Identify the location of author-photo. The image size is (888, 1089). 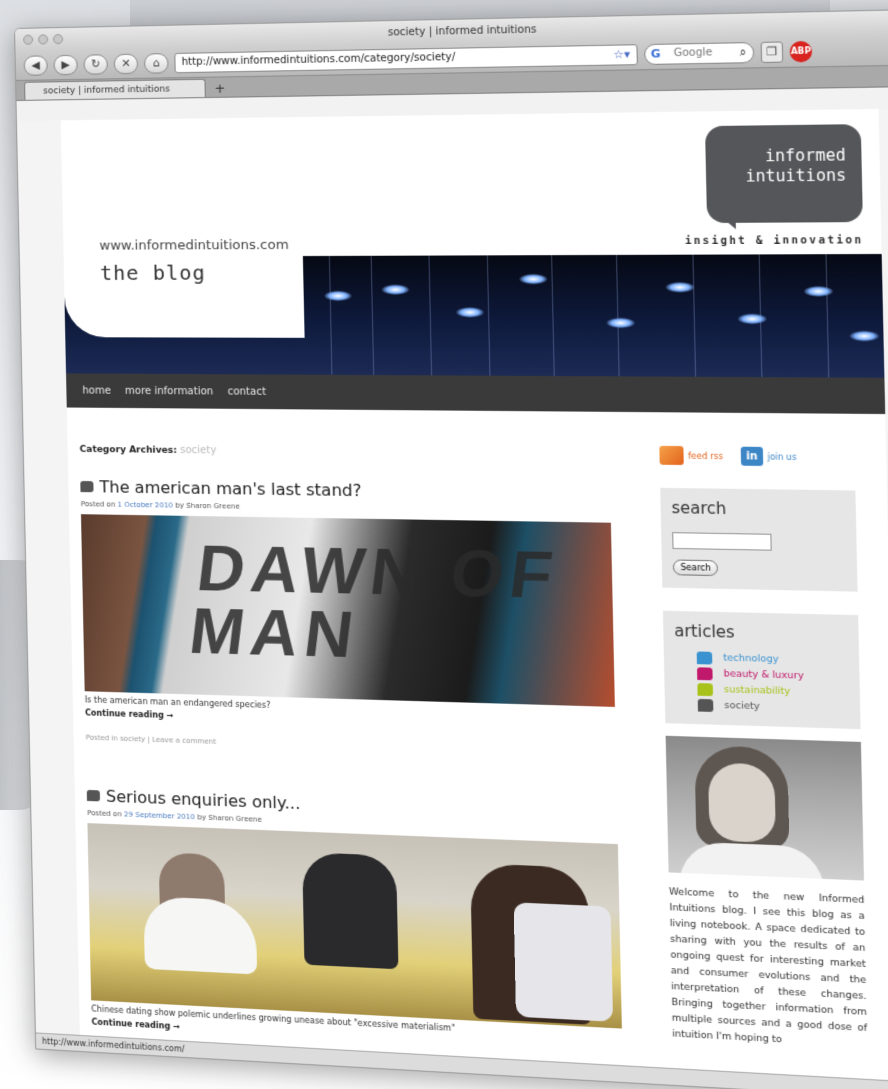
(764, 808).